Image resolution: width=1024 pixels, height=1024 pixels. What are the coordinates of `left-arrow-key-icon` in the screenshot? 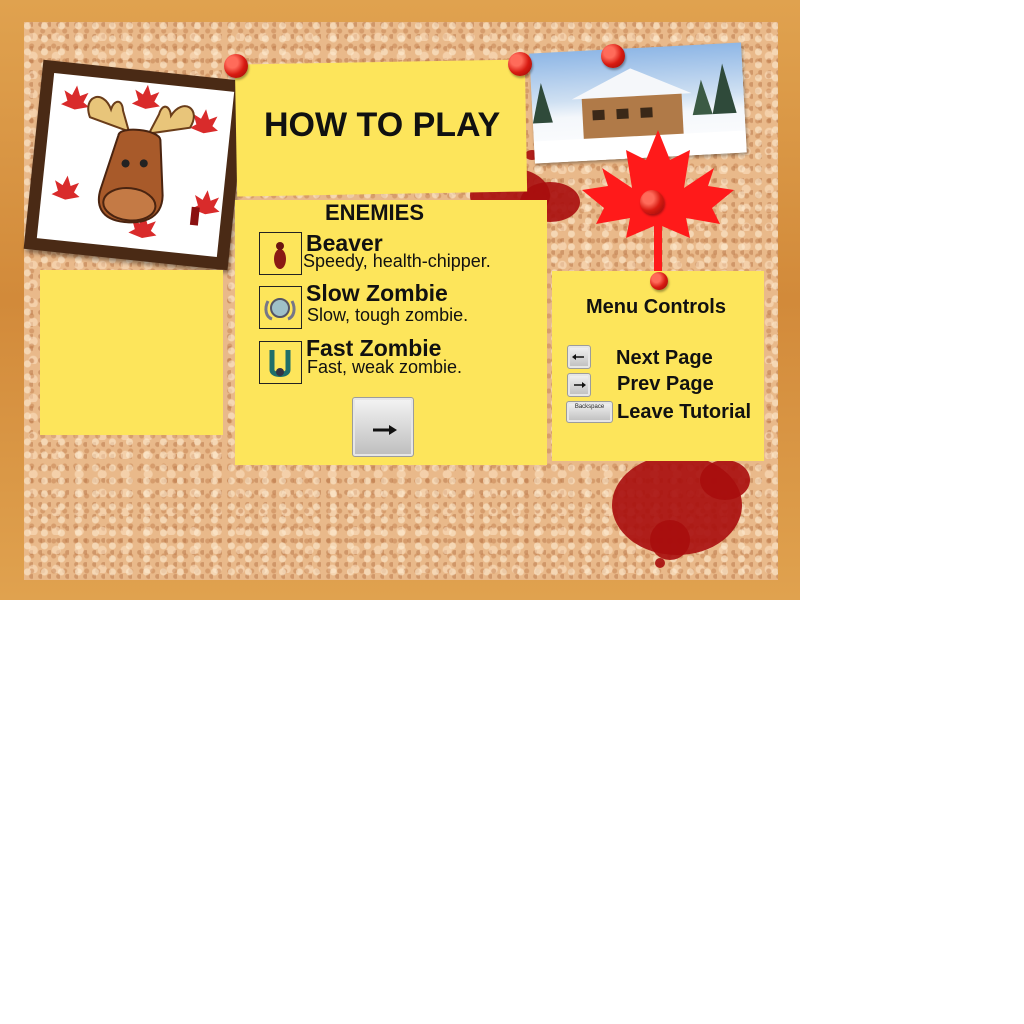 It's located at (579, 357).